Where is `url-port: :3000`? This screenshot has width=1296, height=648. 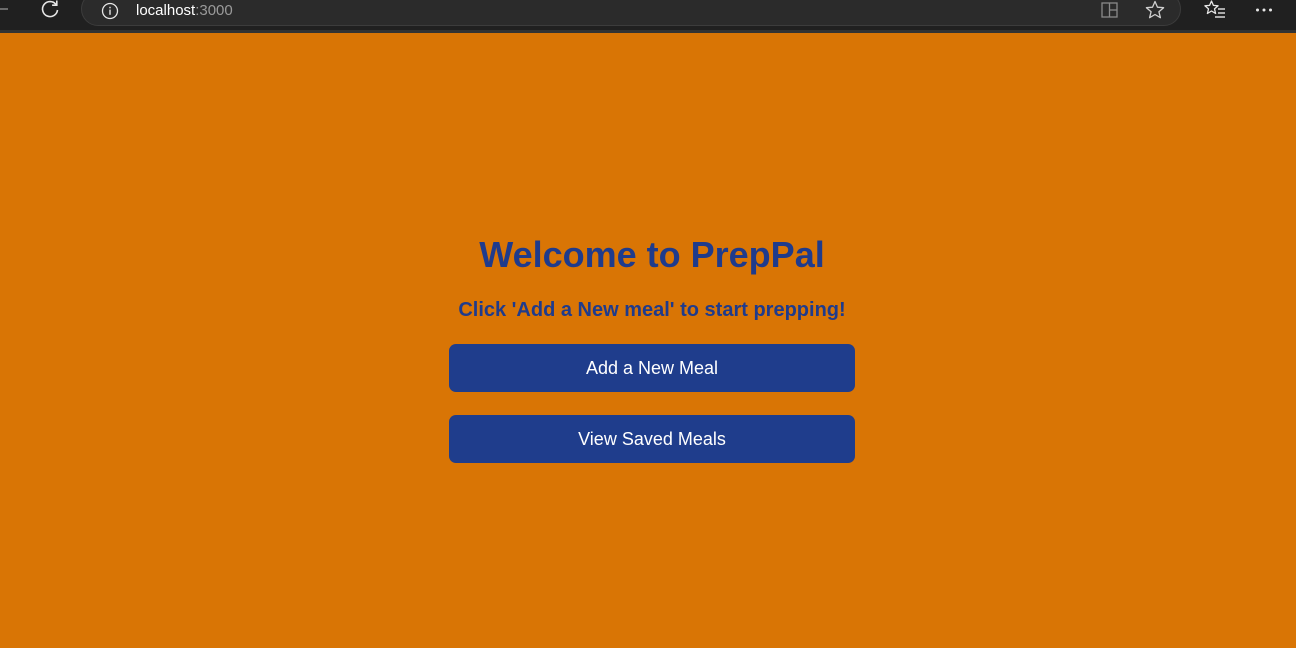
url-port: :3000 is located at coordinates (214, 10).